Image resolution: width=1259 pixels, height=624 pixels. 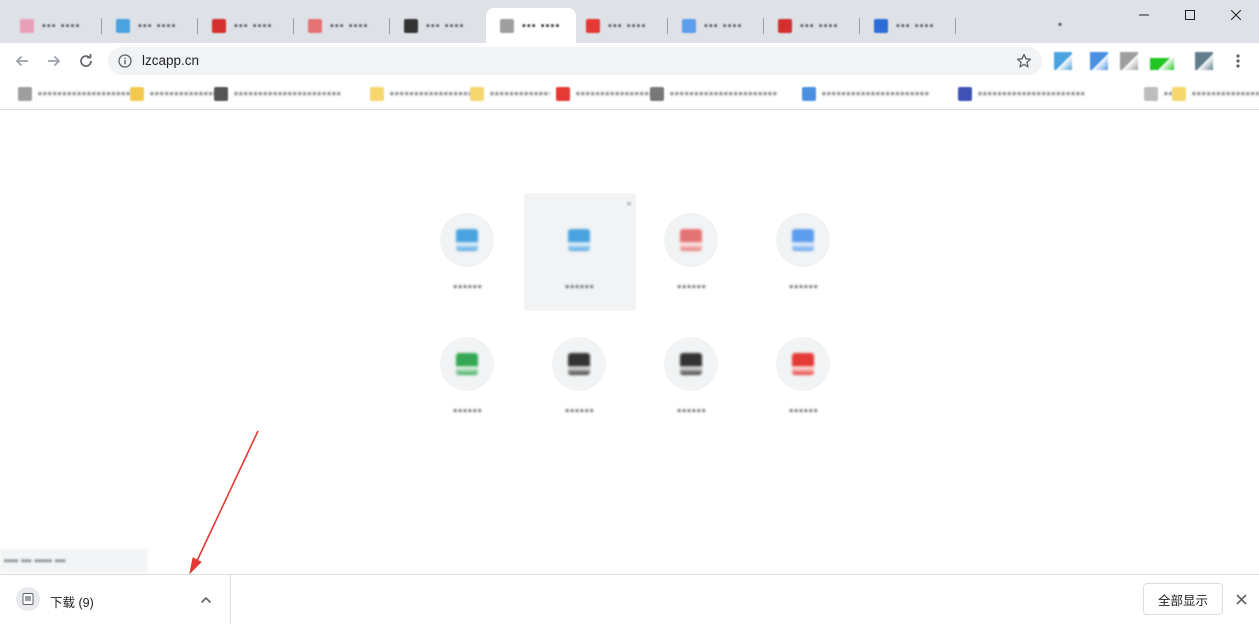 I want to click on arrow-right-icon, so click(x=54, y=61).